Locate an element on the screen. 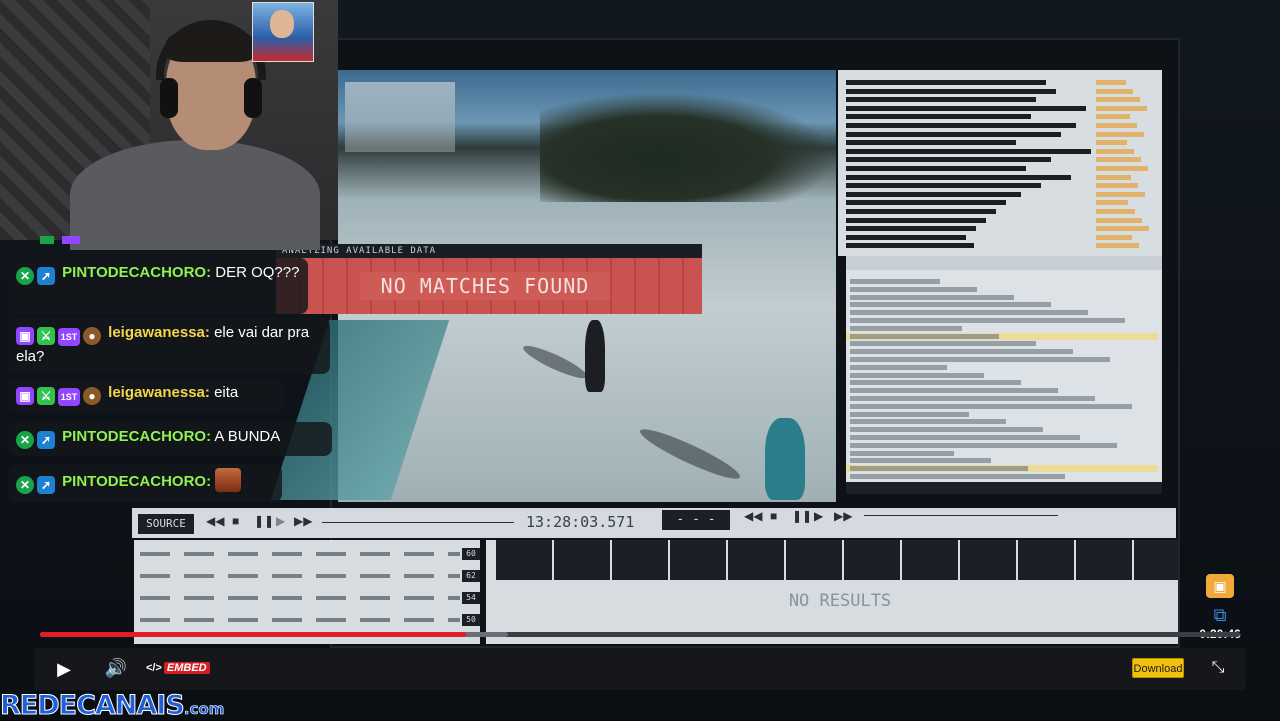 The height and width of the screenshot is (721, 1280). code-footer is located at coordinates (1004, 488).